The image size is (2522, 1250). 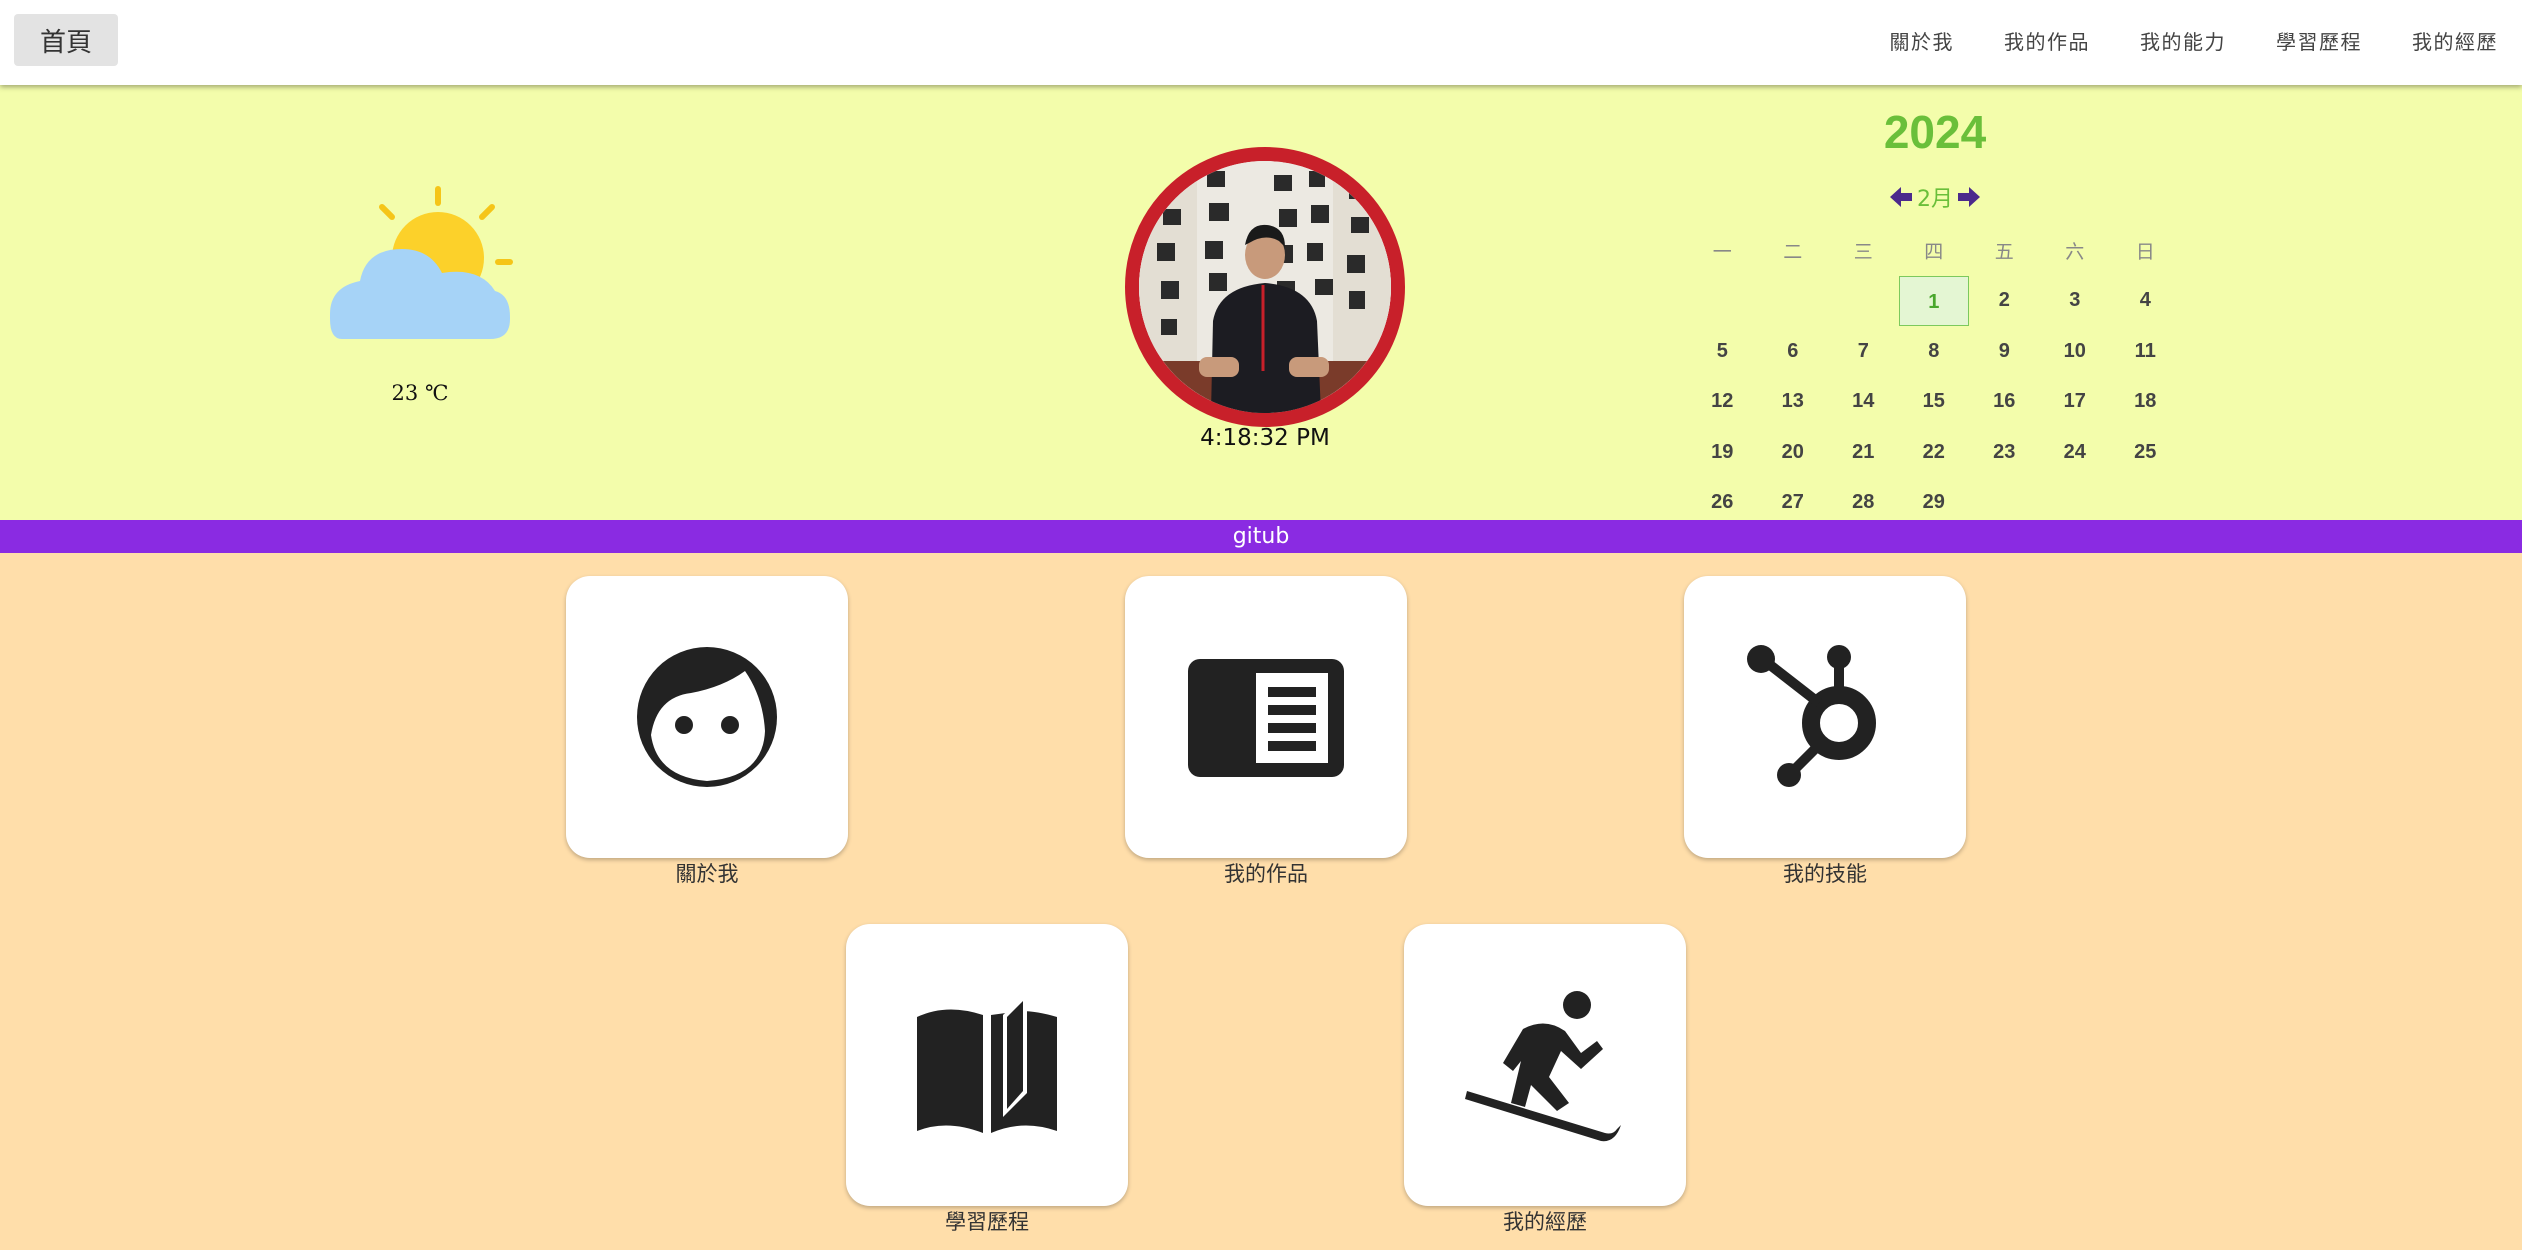 What do you see at coordinates (1722, 252) in the screenshot?
I see `weekday-label: 一` at bounding box center [1722, 252].